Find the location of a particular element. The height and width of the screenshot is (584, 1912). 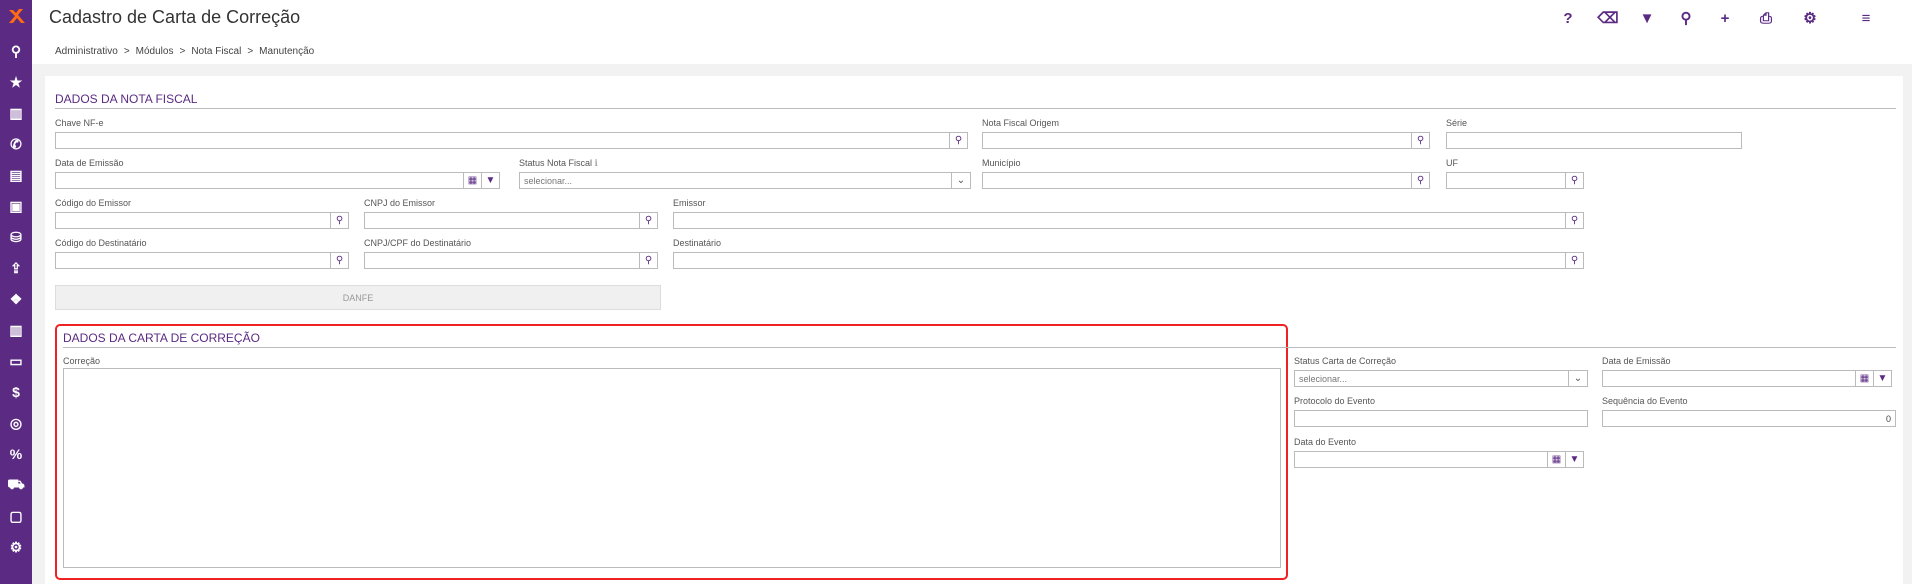

menu-icon: ≡ is located at coordinates (1866, 18).